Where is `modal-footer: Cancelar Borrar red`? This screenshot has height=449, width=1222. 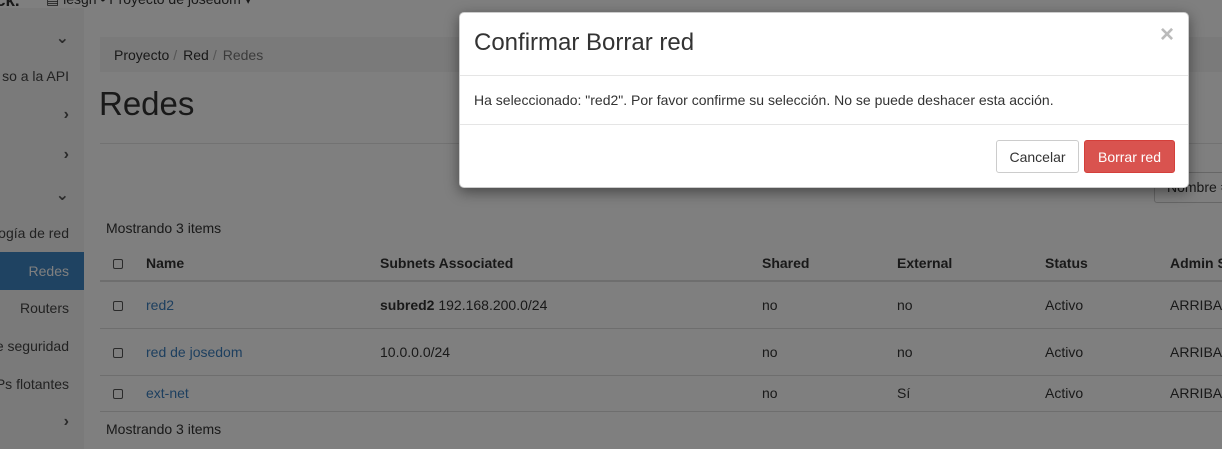 modal-footer: Cancelar Borrar red is located at coordinates (824, 156).